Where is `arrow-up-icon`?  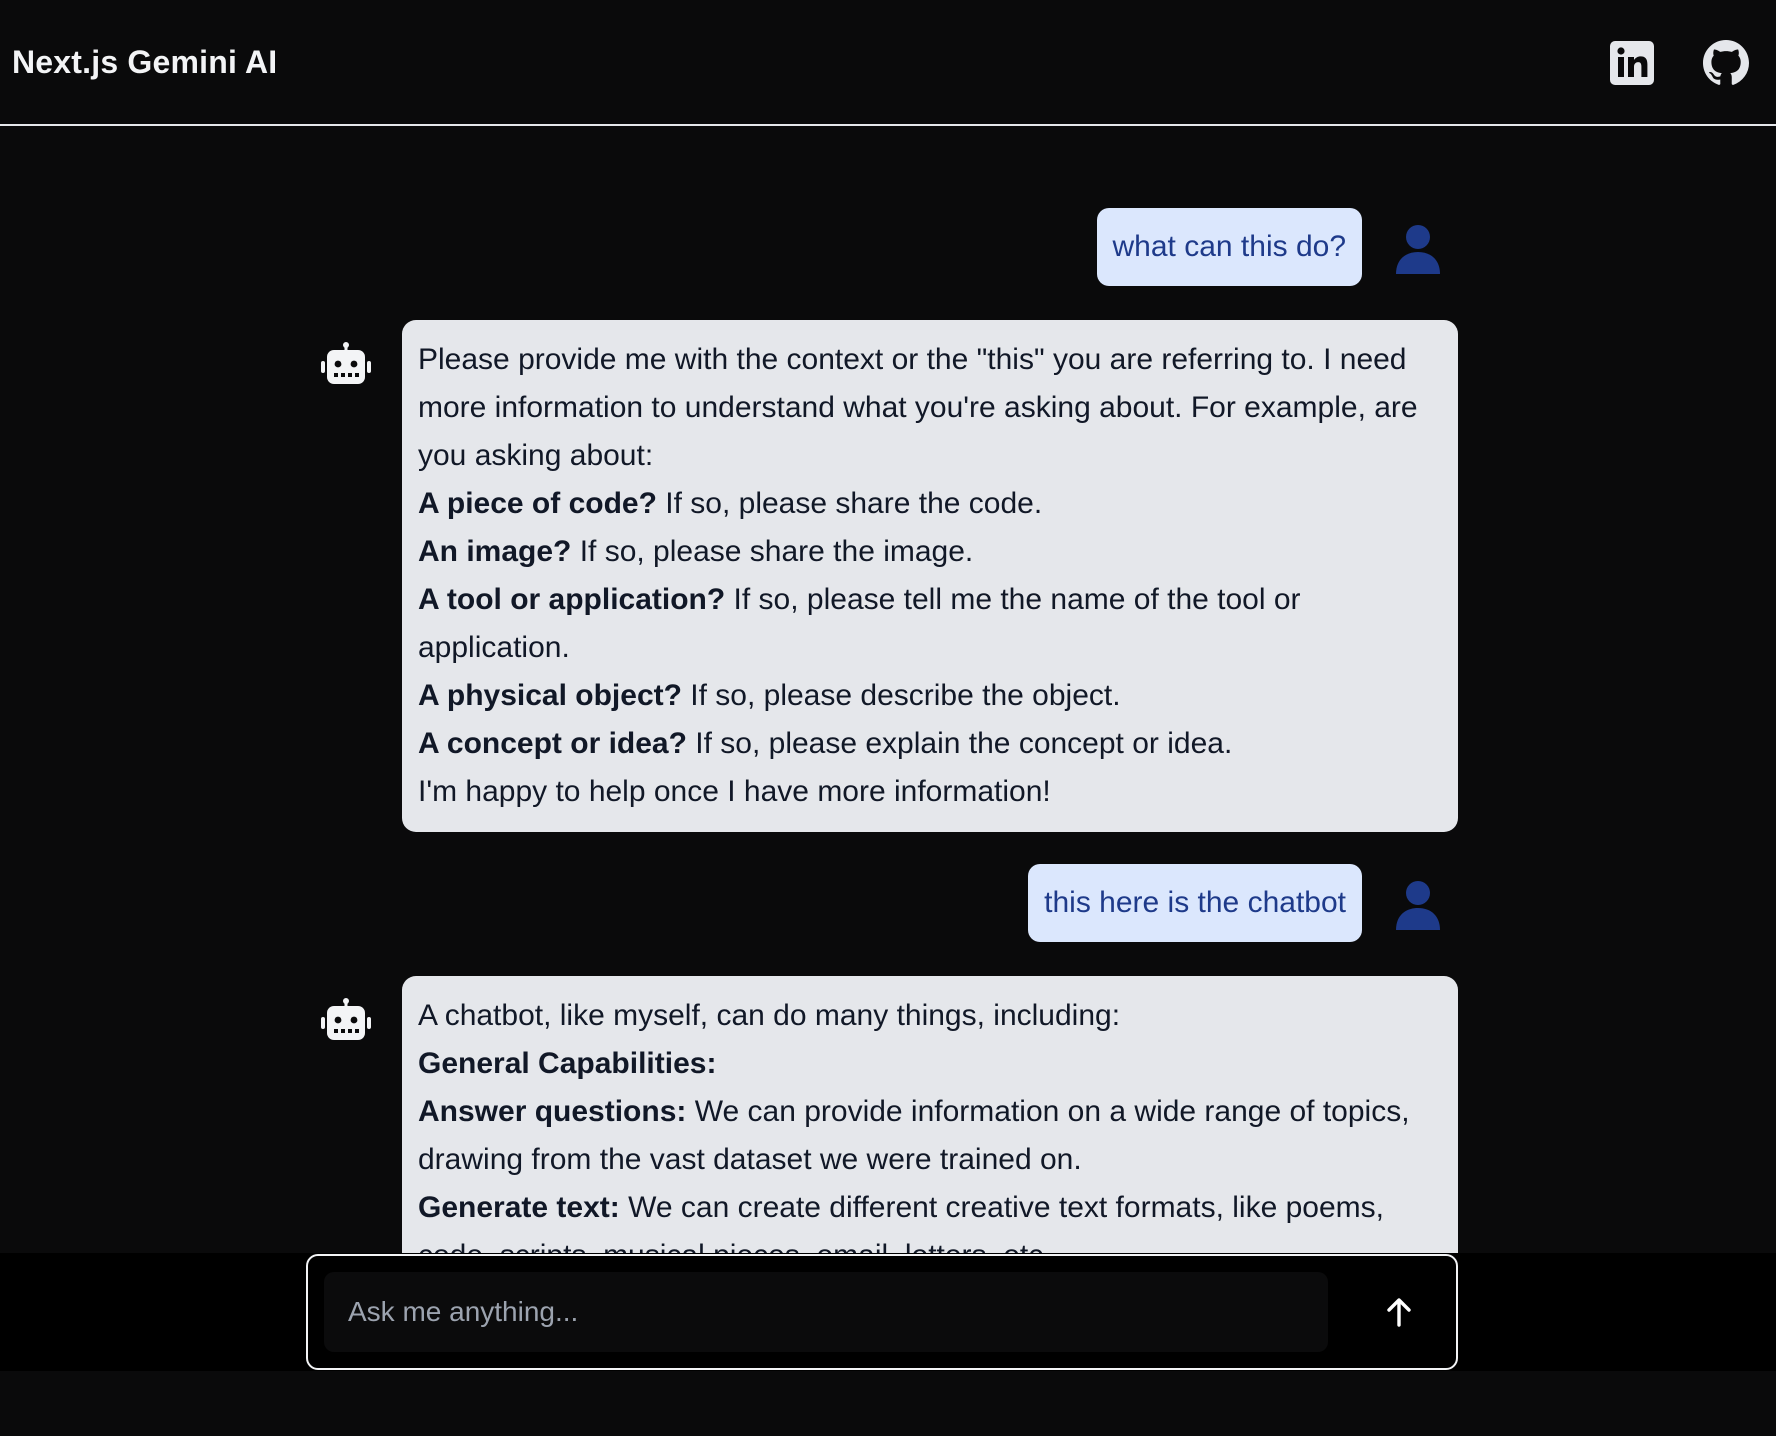 arrow-up-icon is located at coordinates (1399, 1312).